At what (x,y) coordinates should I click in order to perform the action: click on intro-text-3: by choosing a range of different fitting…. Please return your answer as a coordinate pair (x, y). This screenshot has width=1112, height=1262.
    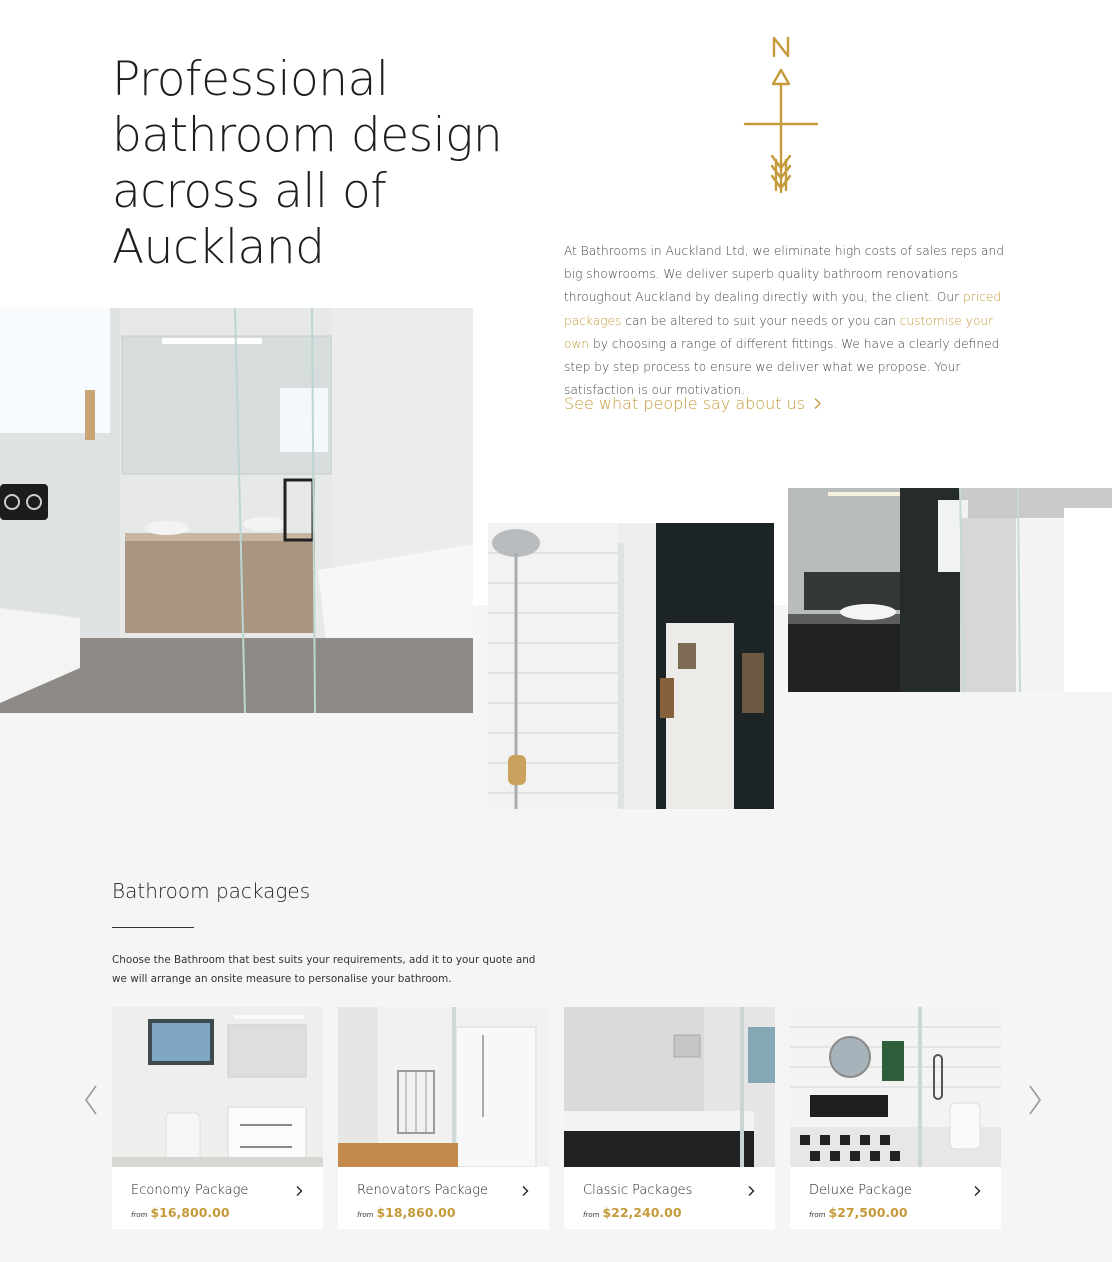
    Looking at the image, I should click on (782, 367).